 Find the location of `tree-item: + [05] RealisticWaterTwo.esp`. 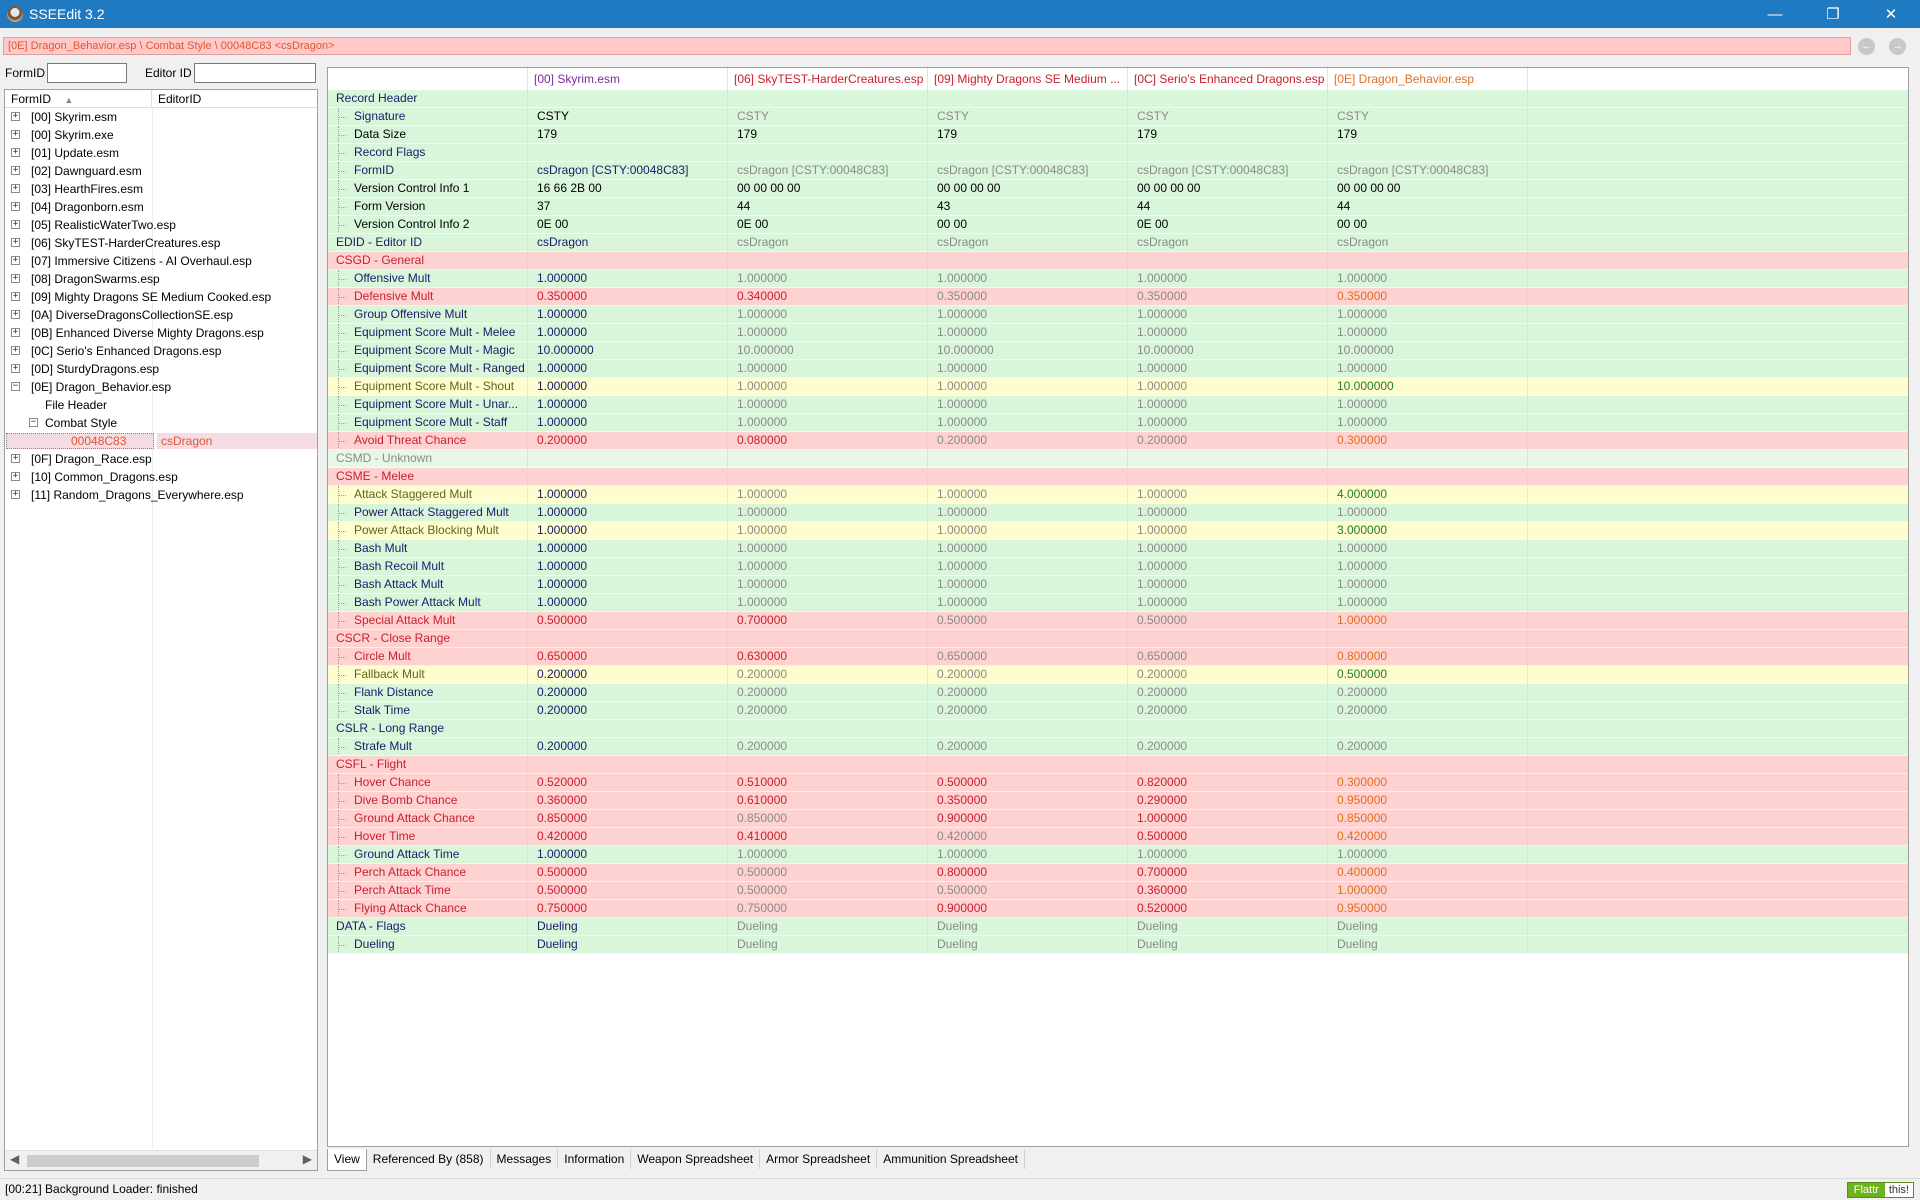

tree-item: + [05] RealisticWaterTwo.esp is located at coordinates (161, 225).